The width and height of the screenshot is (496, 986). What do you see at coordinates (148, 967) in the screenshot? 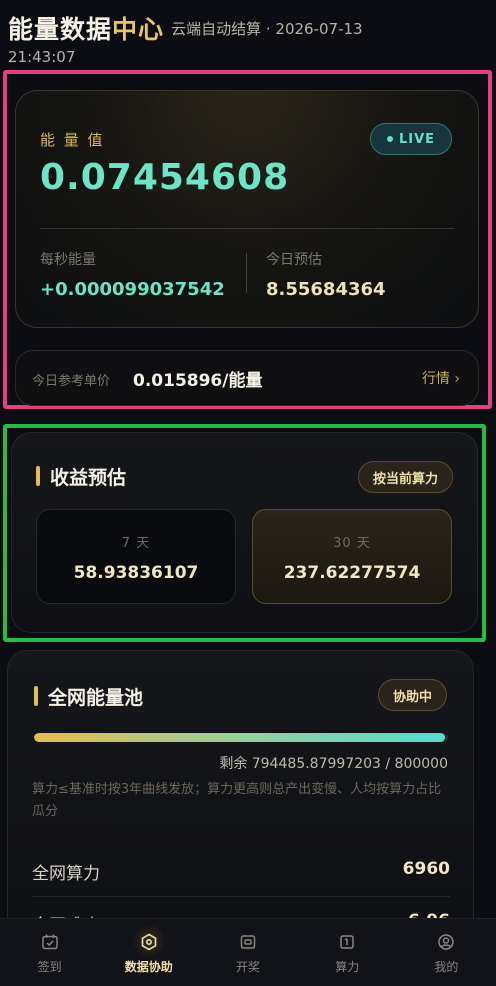
I see `nav-data-assist-label: 数据协助` at bounding box center [148, 967].